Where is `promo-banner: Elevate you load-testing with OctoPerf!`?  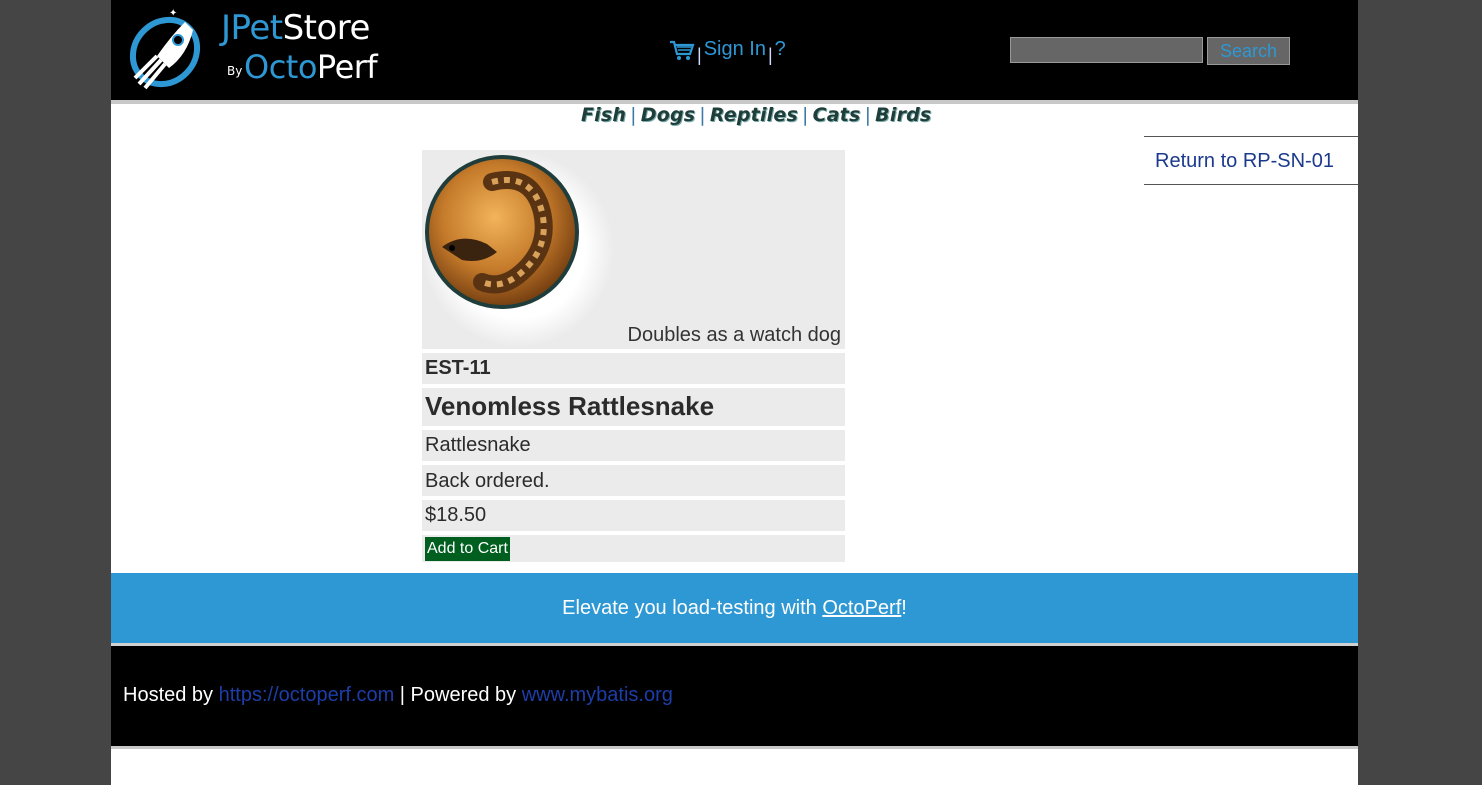
promo-banner: Elevate you load-testing with OctoPerf! is located at coordinates (734, 609).